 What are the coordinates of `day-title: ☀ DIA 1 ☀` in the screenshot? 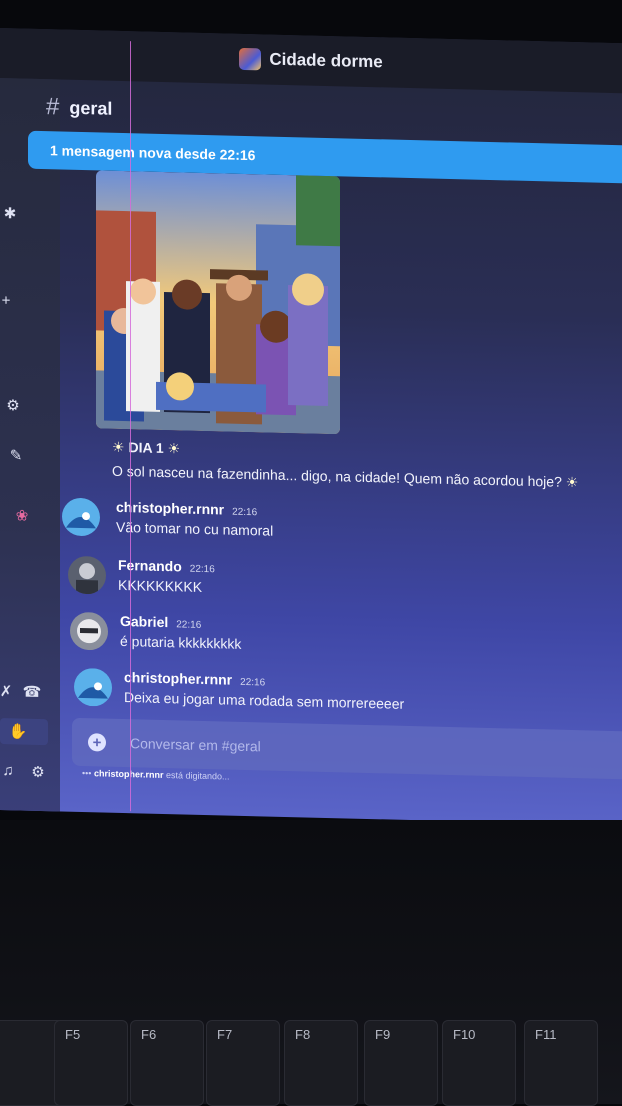 It's located at (146, 448).